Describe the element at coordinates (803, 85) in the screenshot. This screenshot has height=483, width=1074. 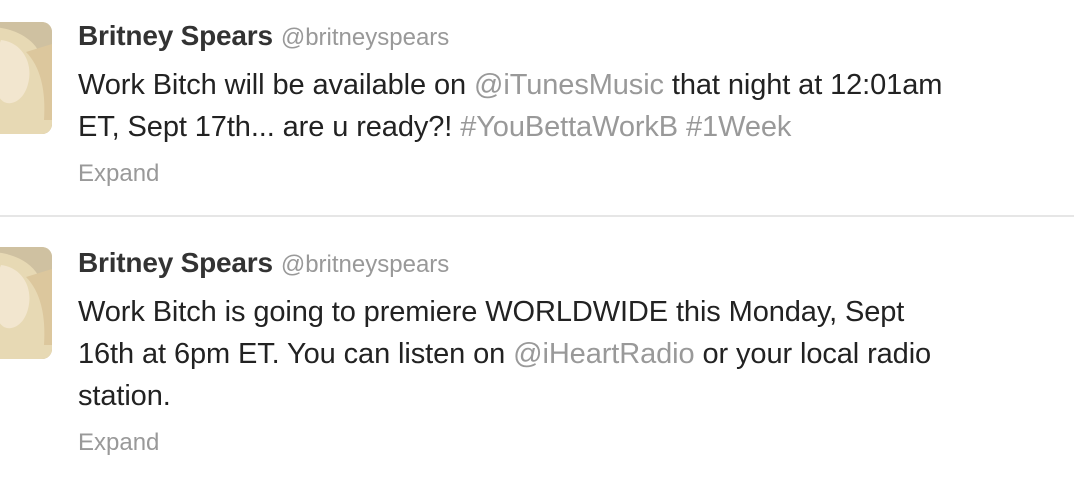
I see `tweet-text-segment: that night at 12:01am` at that location.